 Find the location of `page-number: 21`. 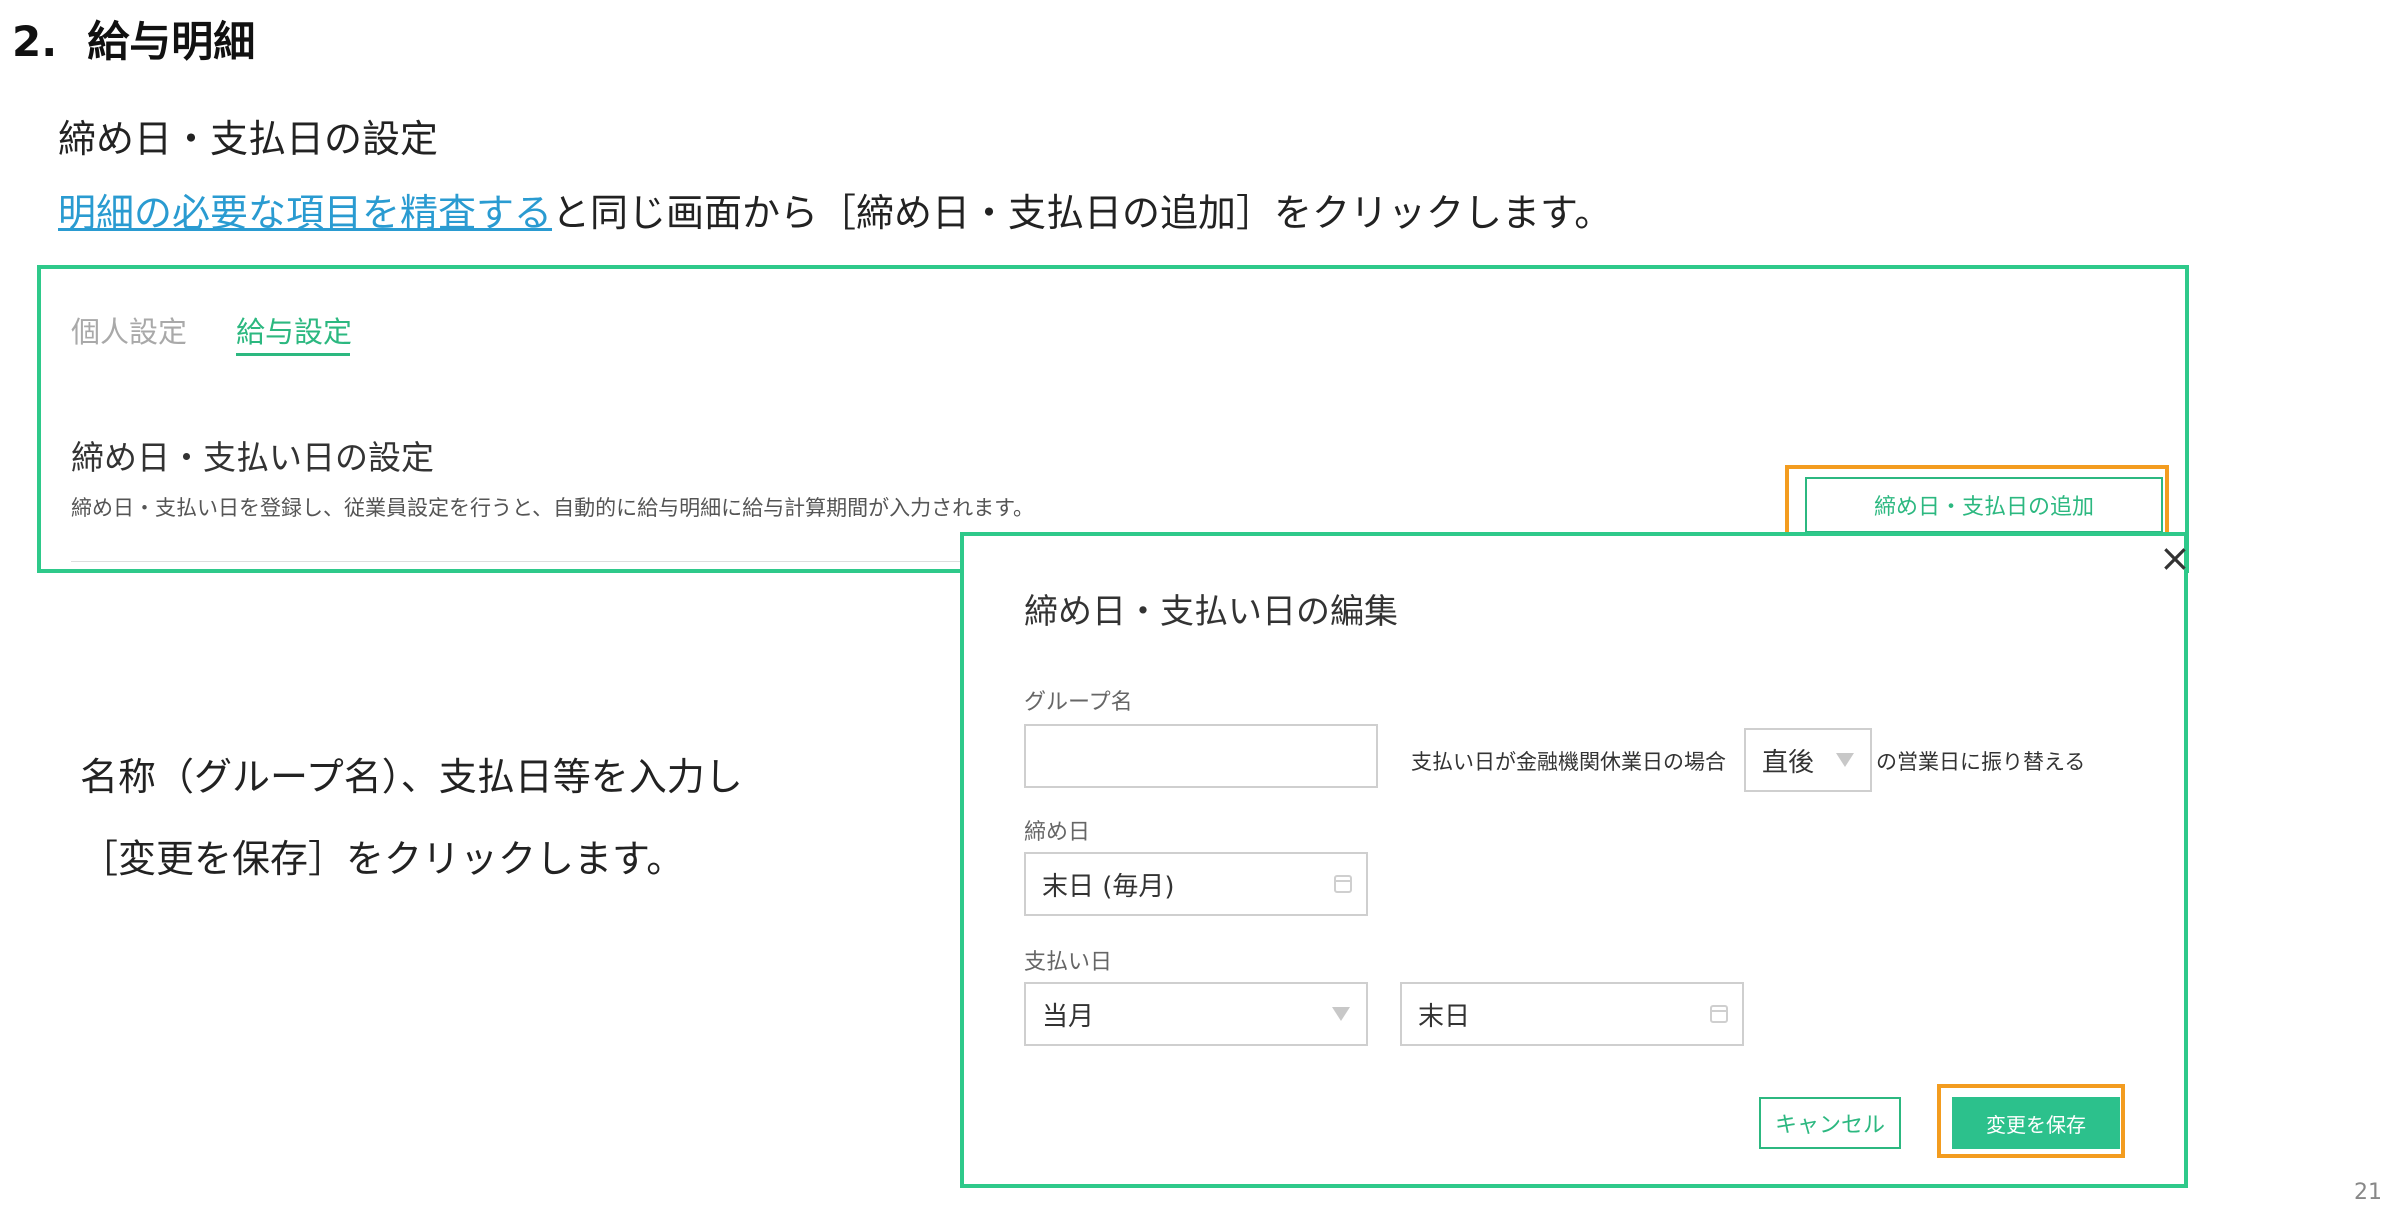

page-number: 21 is located at coordinates (2368, 1192).